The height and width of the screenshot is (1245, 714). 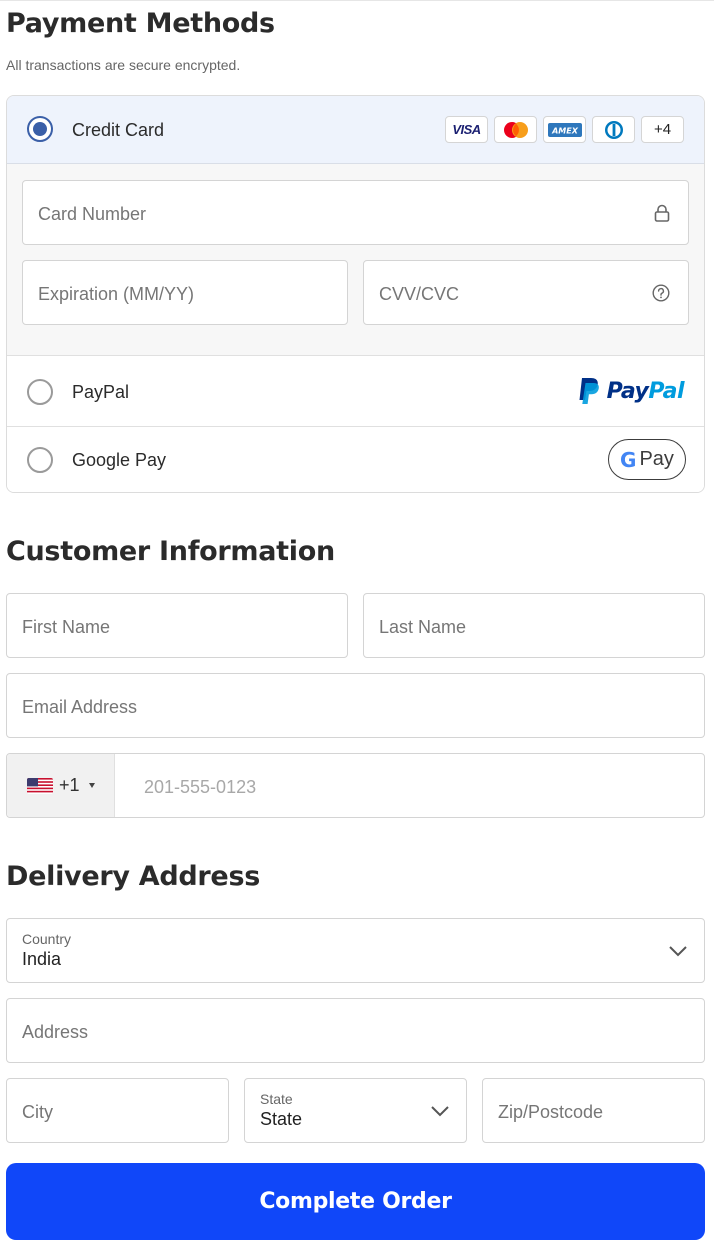 What do you see at coordinates (47, 939) in the screenshot?
I see `country-label: Country` at bounding box center [47, 939].